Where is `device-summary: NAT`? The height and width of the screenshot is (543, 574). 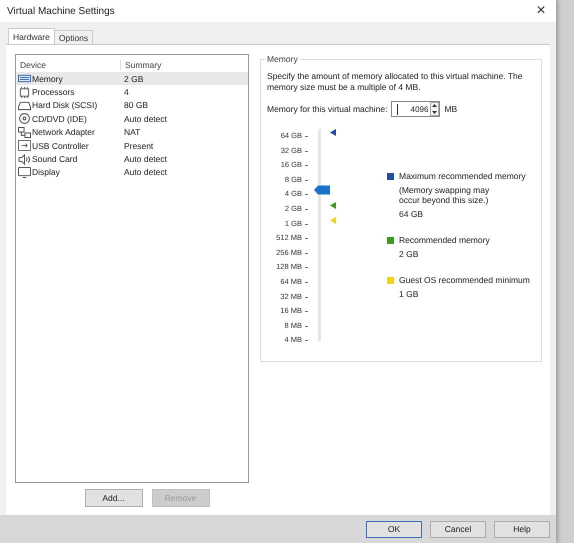 device-summary: NAT is located at coordinates (132, 132).